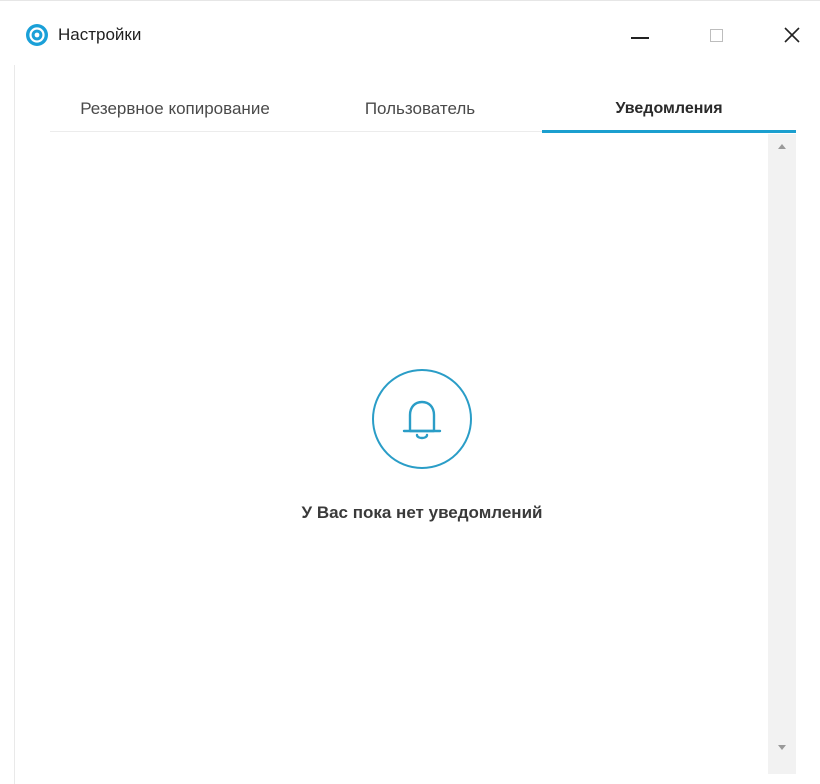  I want to click on tab-label: Пользователь, so click(420, 108).